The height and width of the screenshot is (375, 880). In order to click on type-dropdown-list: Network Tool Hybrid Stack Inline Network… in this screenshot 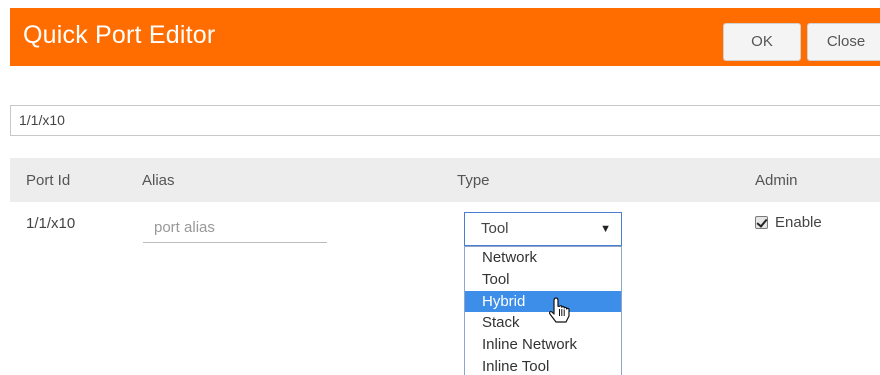, I will do `click(543, 310)`.